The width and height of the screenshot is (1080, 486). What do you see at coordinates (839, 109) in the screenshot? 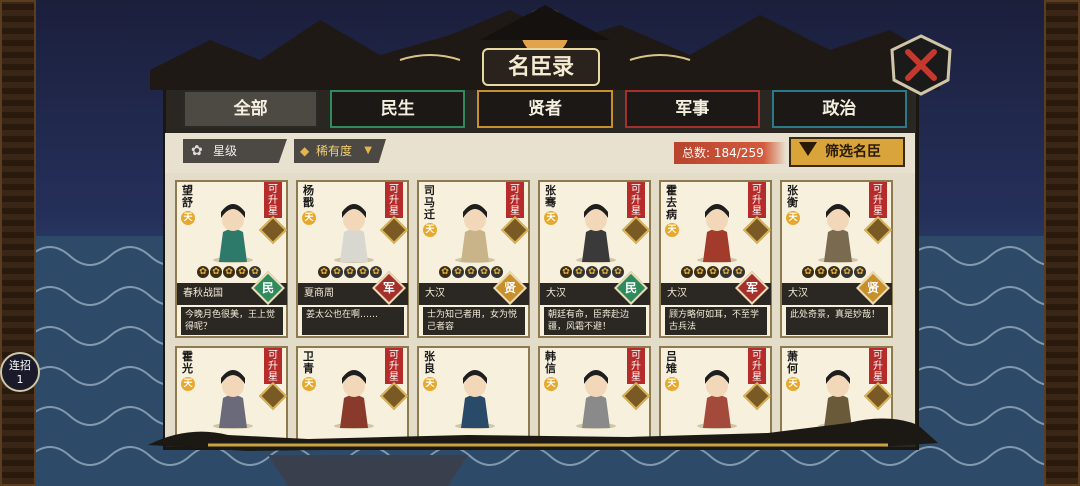
I see `tab-politics: 政治` at bounding box center [839, 109].